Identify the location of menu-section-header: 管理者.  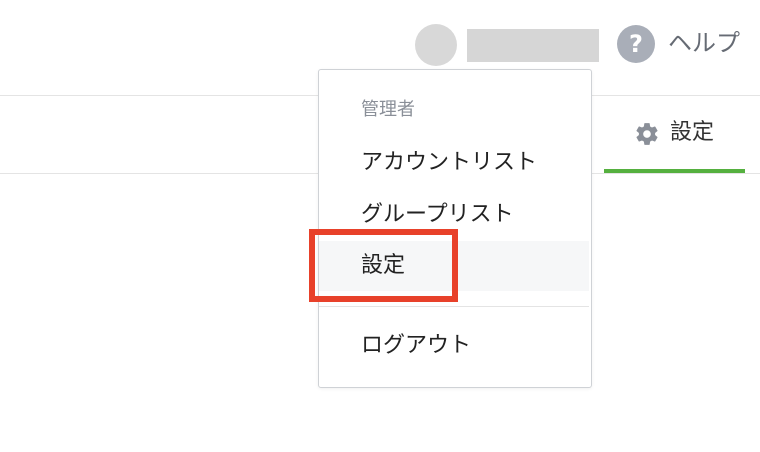
(388, 109).